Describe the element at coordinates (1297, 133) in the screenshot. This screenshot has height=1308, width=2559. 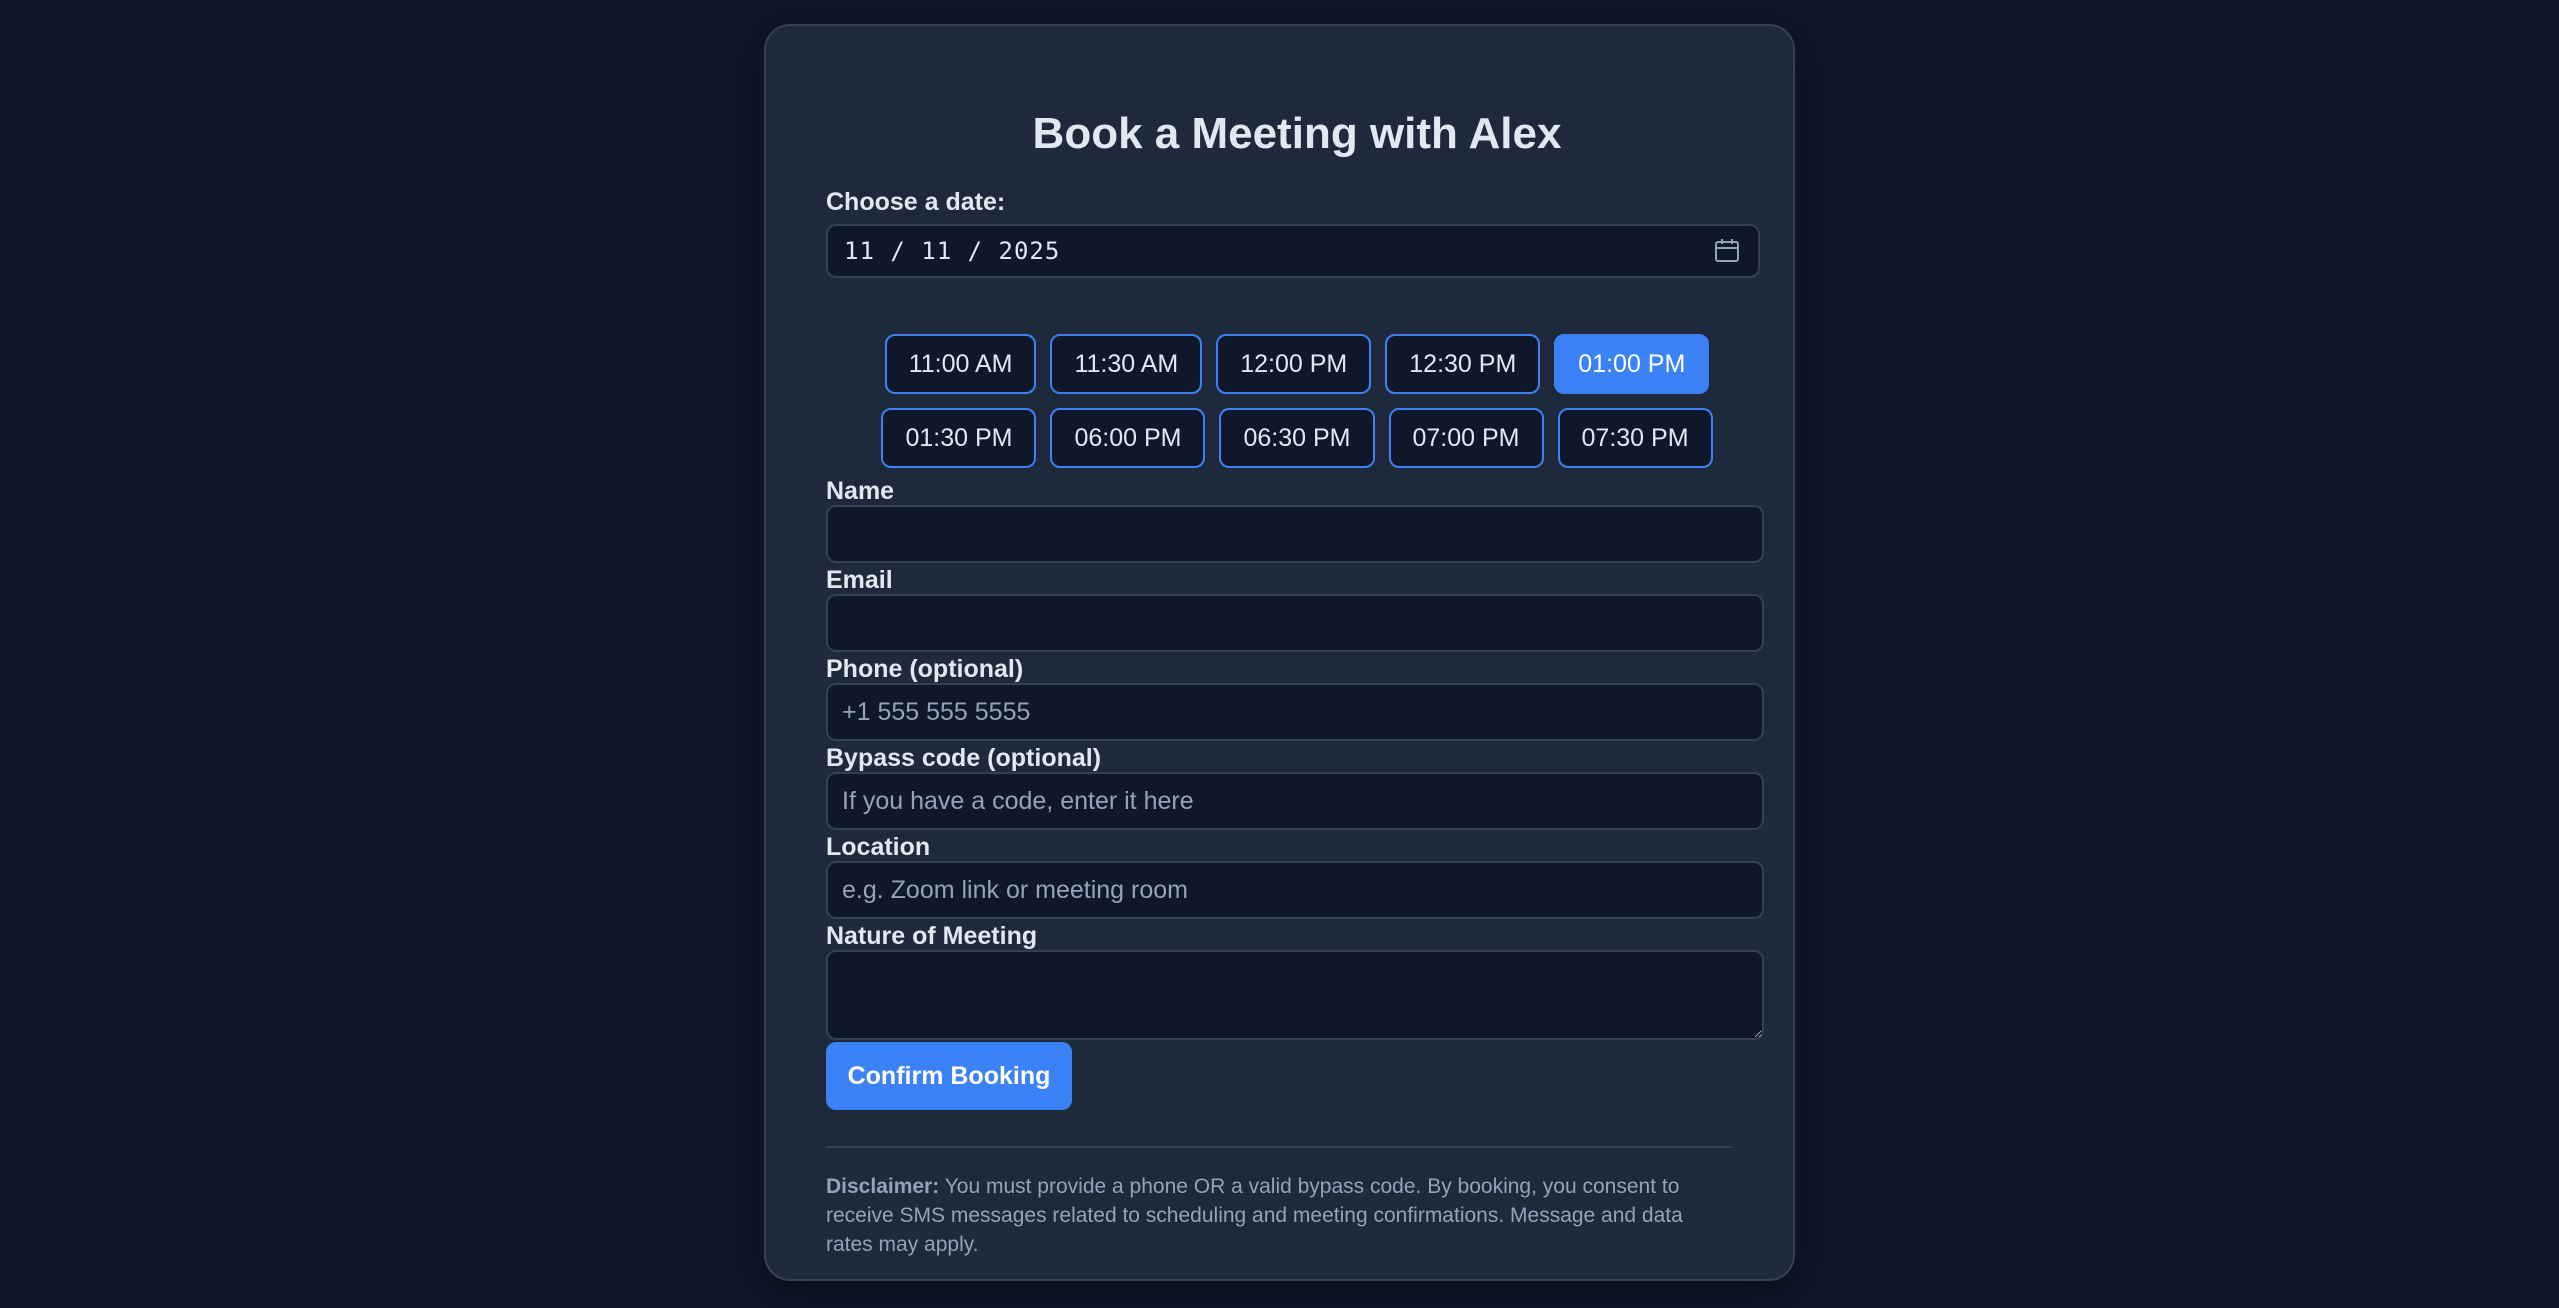
I see `page-title: Book a Meeting with Alex` at that location.